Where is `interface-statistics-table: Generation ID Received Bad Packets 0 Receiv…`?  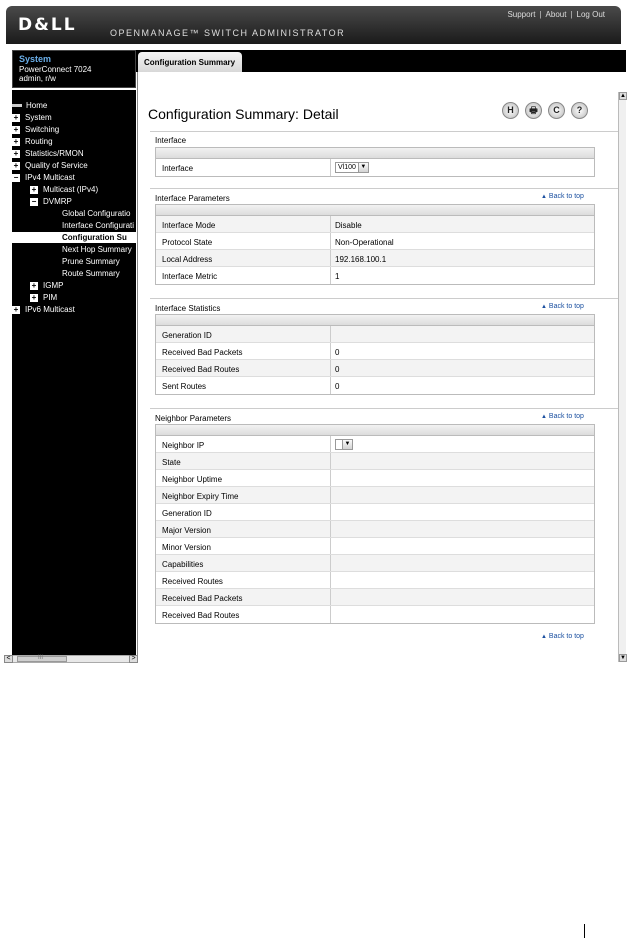
interface-statistics-table: Generation ID Received Bad Packets 0 Receiv… is located at coordinates (375, 354).